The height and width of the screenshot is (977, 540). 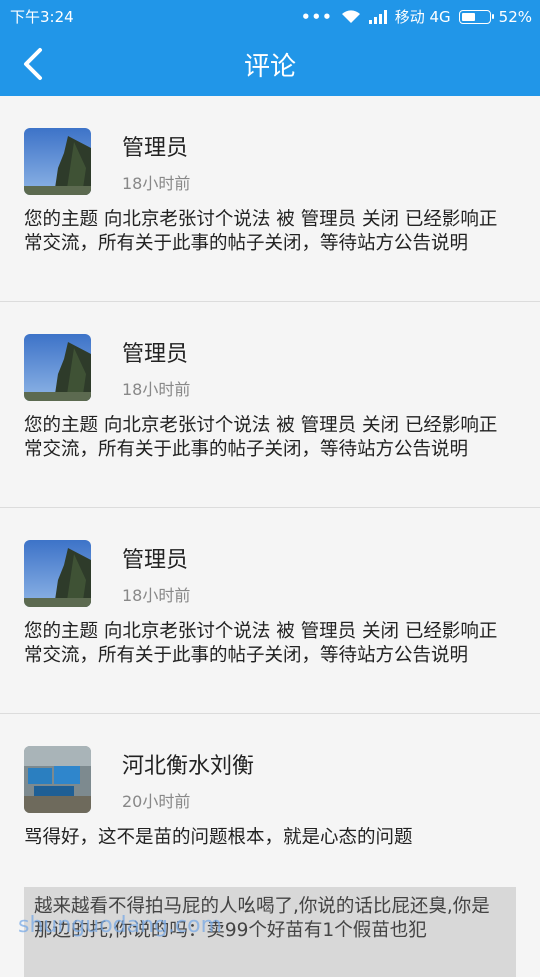 I want to click on battery-icon, so click(x=476, y=16).